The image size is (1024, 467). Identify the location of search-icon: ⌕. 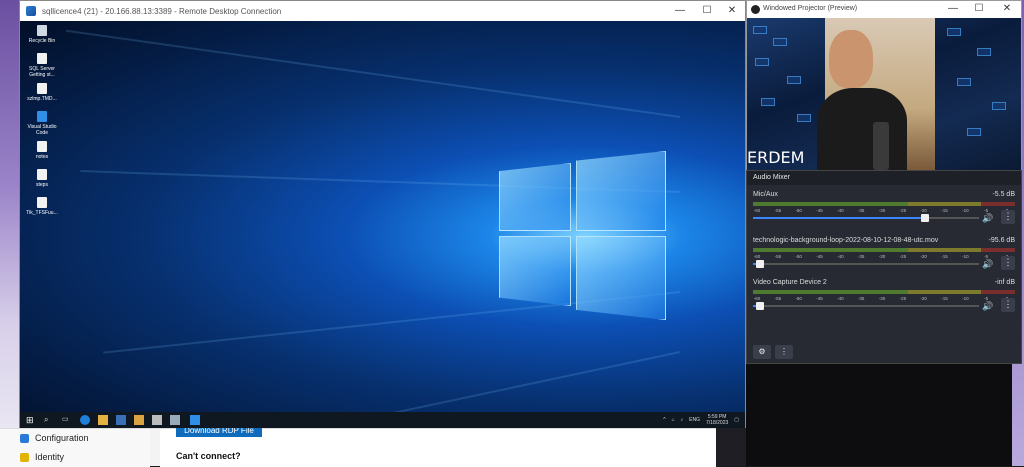
(49, 420).